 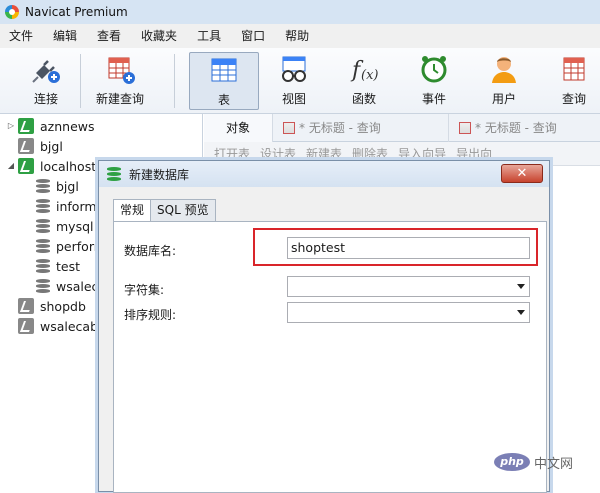 What do you see at coordinates (573, 99) in the screenshot?
I see `query-label: 查询` at bounding box center [573, 99].